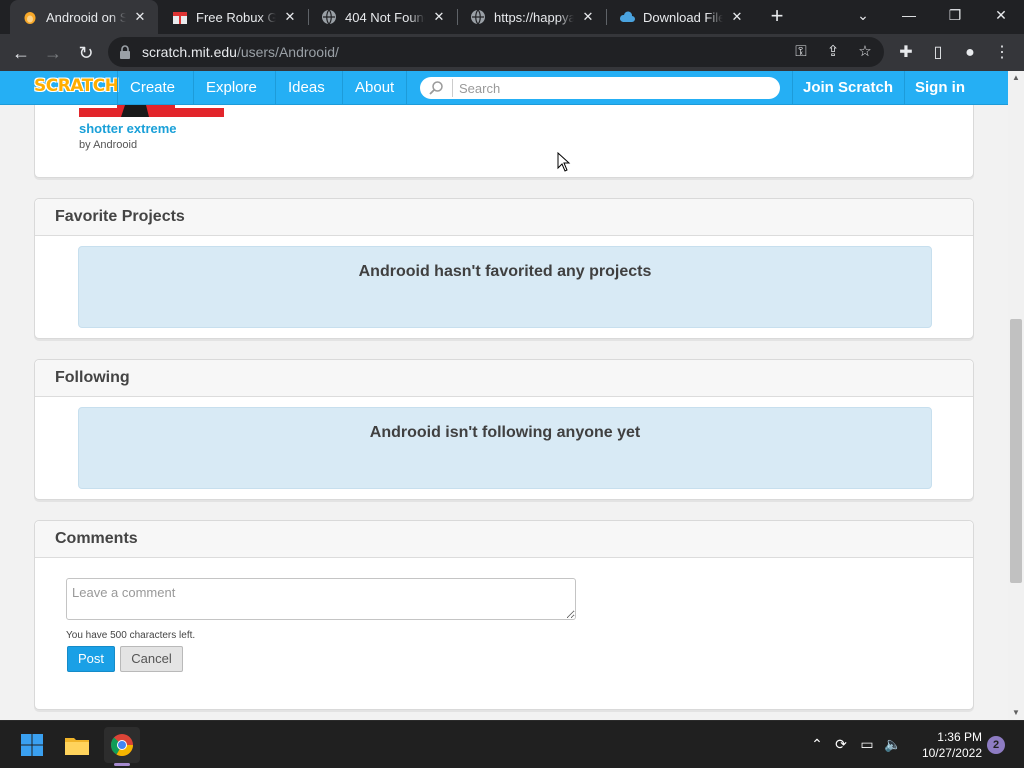 This screenshot has width=1024, height=768. I want to click on volume-icon: 🔈, so click(893, 744).